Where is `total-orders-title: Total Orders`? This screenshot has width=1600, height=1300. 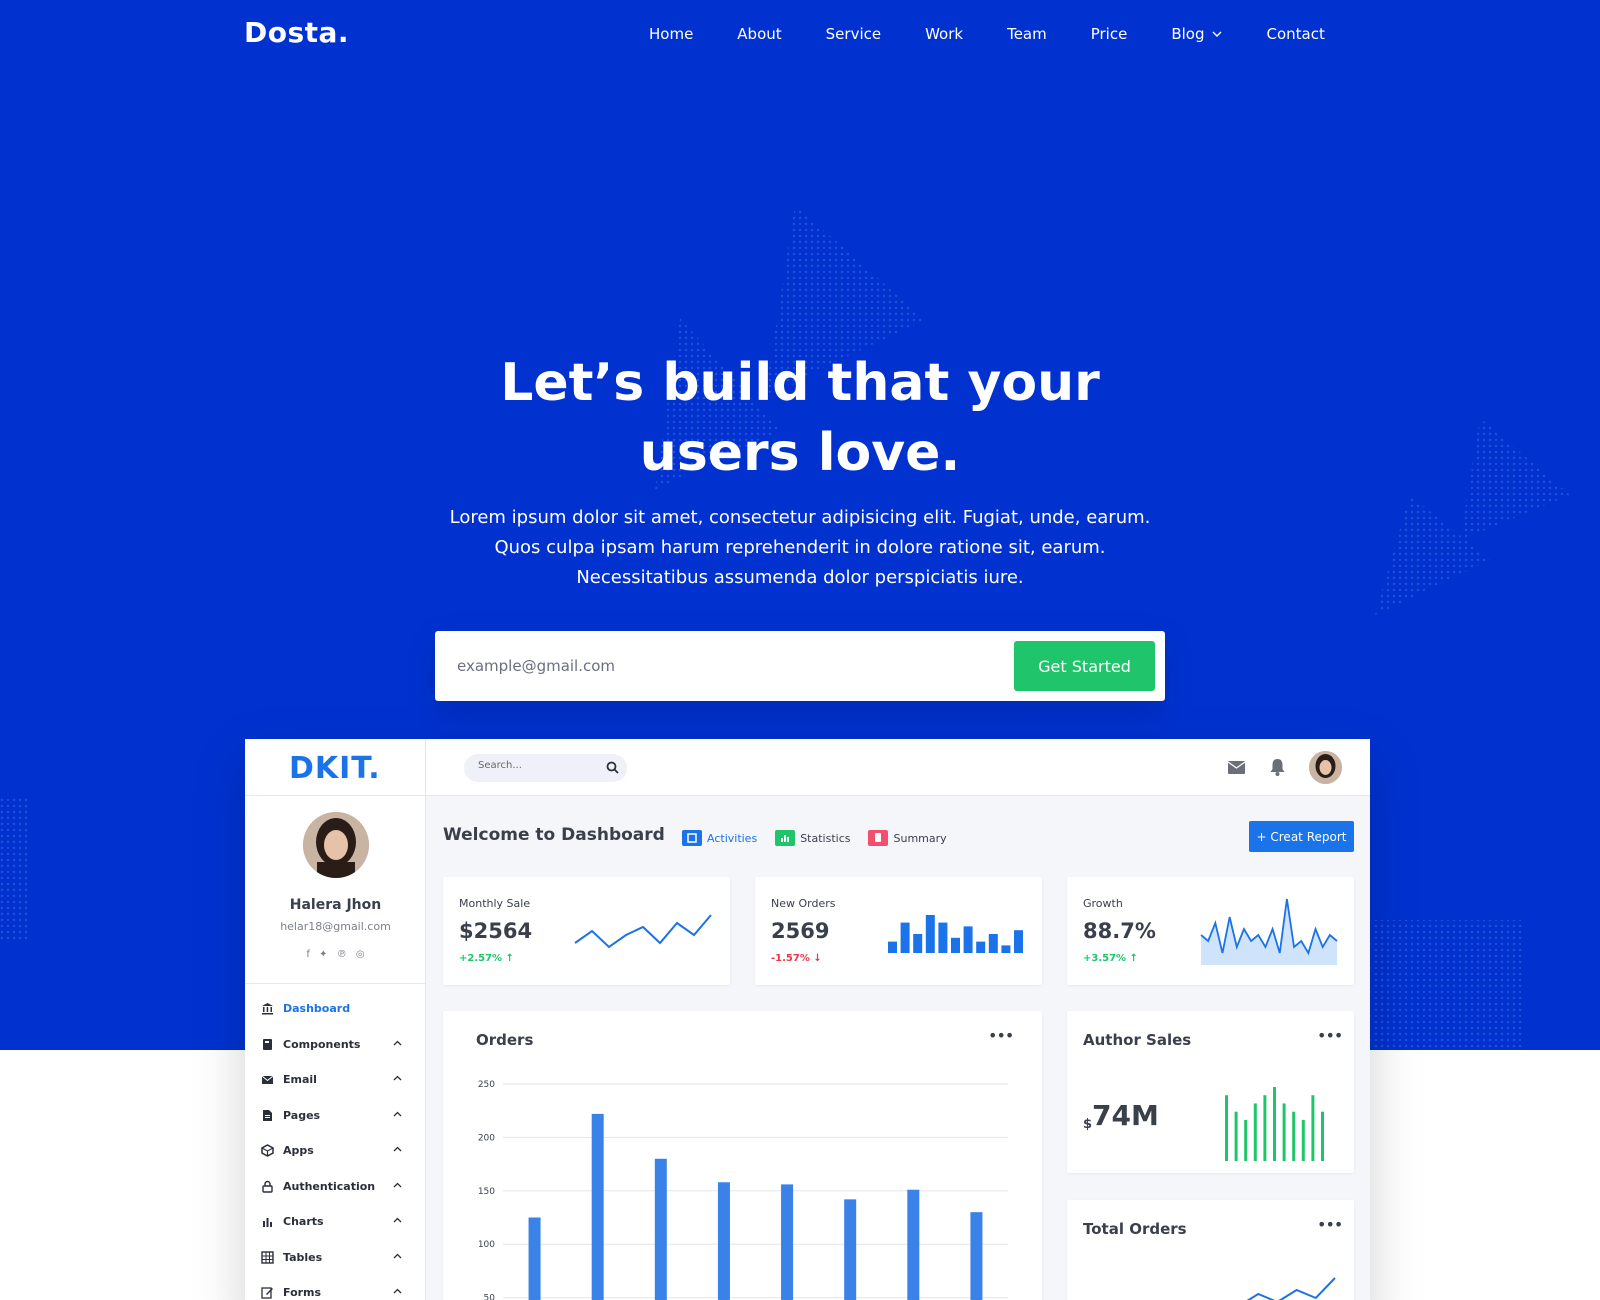 total-orders-title: Total Orders is located at coordinates (1135, 1229).